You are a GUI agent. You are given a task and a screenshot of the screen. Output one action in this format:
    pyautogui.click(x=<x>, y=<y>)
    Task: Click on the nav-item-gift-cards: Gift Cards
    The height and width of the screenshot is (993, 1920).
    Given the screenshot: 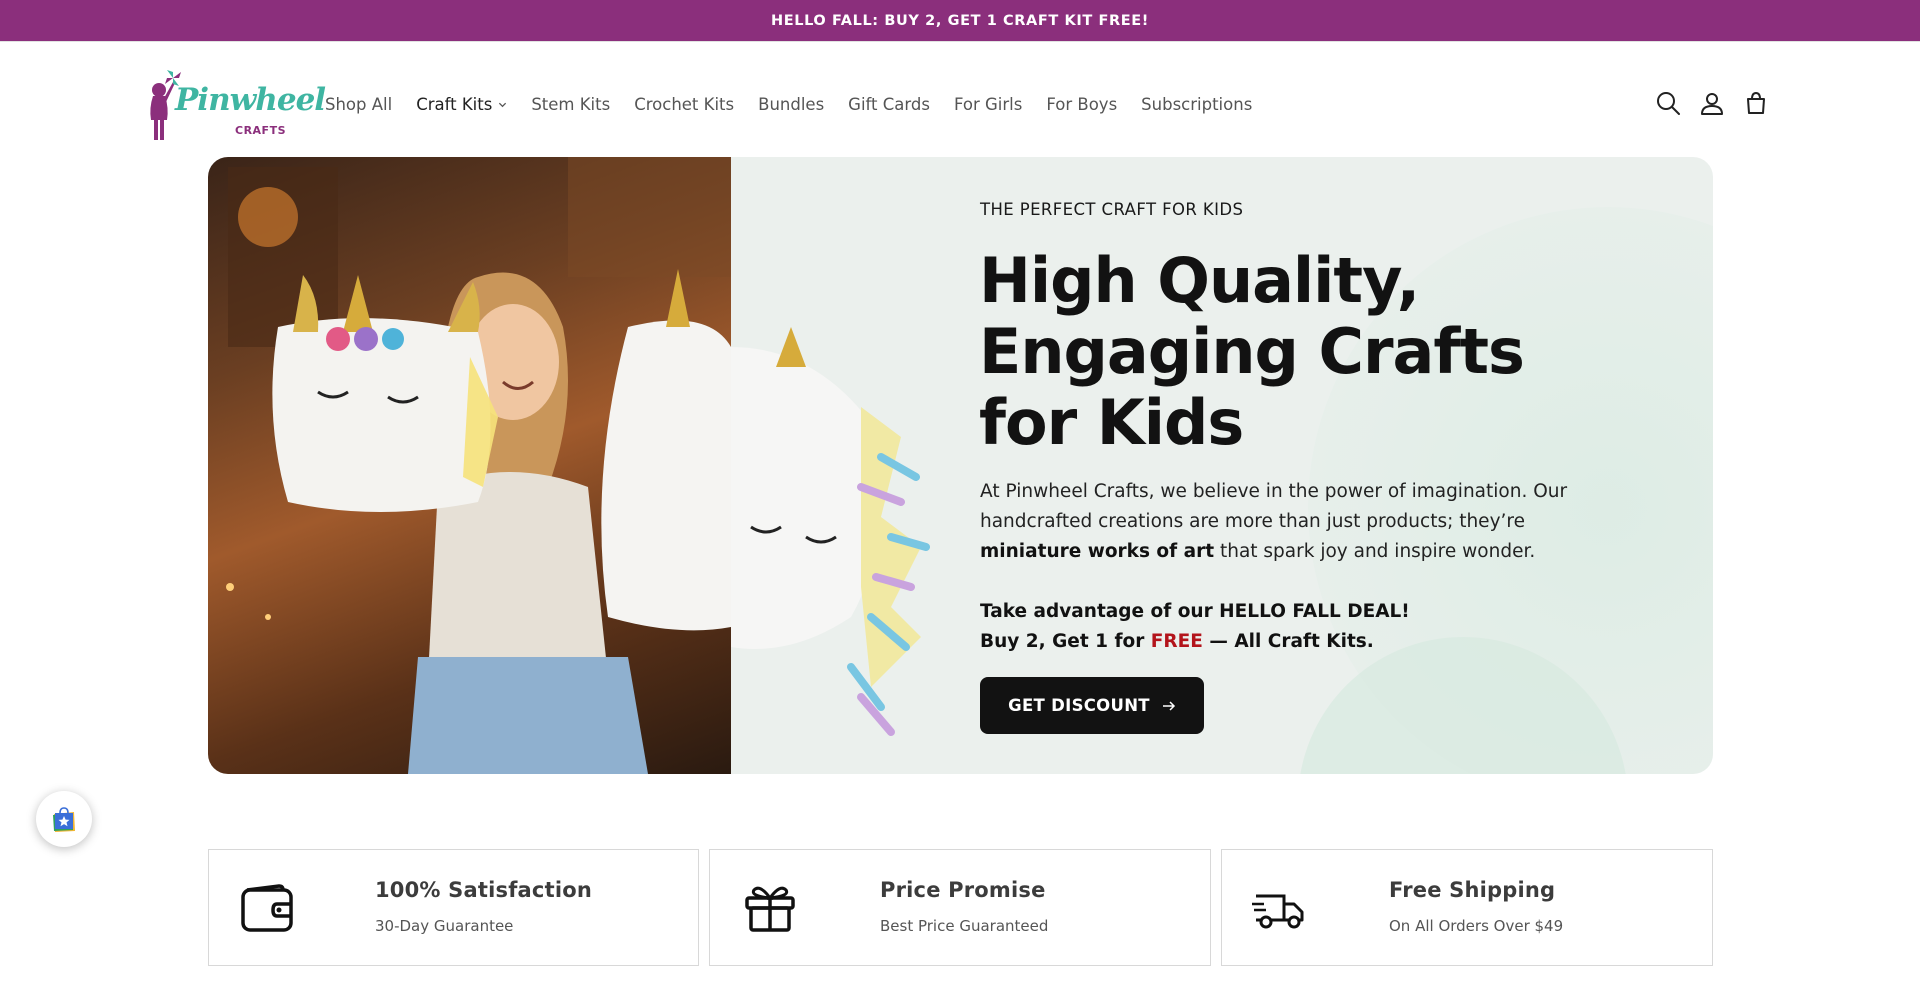 What is the action you would take?
    pyautogui.click(x=889, y=104)
    